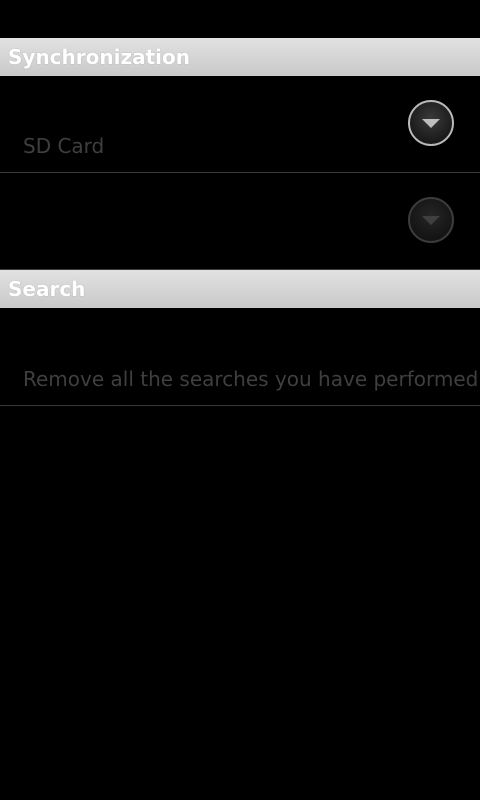 The width and height of the screenshot is (480, 800). Describe the element at coordinates (240, 57) in the screenshot. I see `category-header-synchronization: Synchronization` at that location.